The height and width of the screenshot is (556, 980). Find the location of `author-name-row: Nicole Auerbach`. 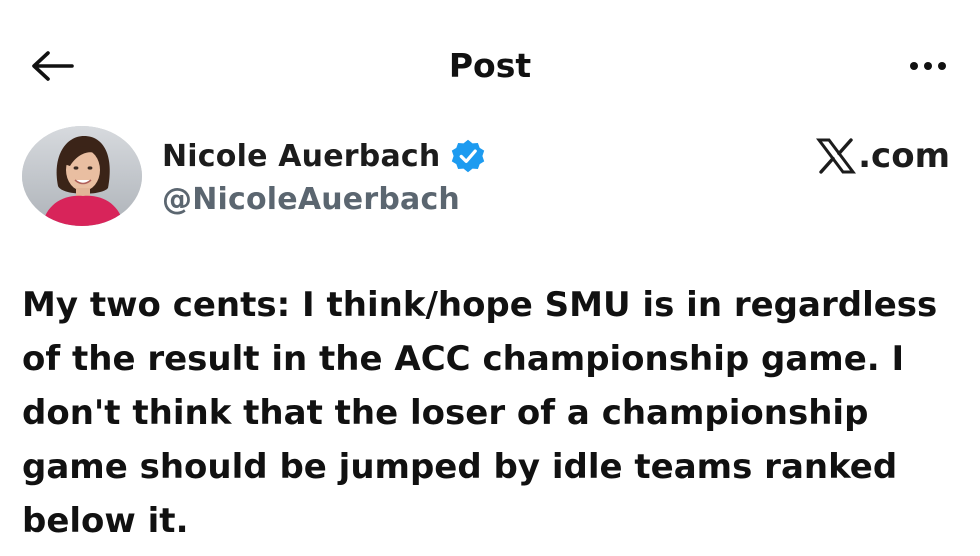

author-name-row: Nicole Auerbach is located at coordinates (324, 156).